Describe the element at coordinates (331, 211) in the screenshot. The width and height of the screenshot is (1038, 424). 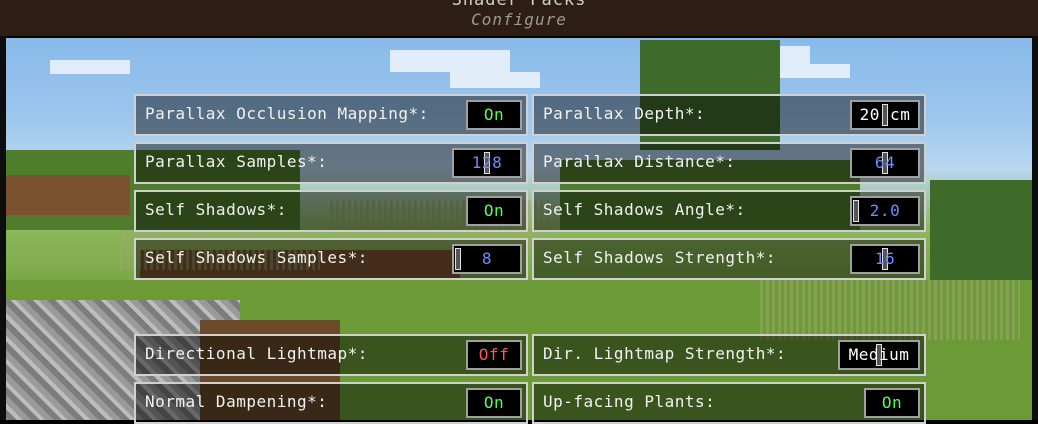
I see `option-self-shadows: Self Shadows*: On` at that location.